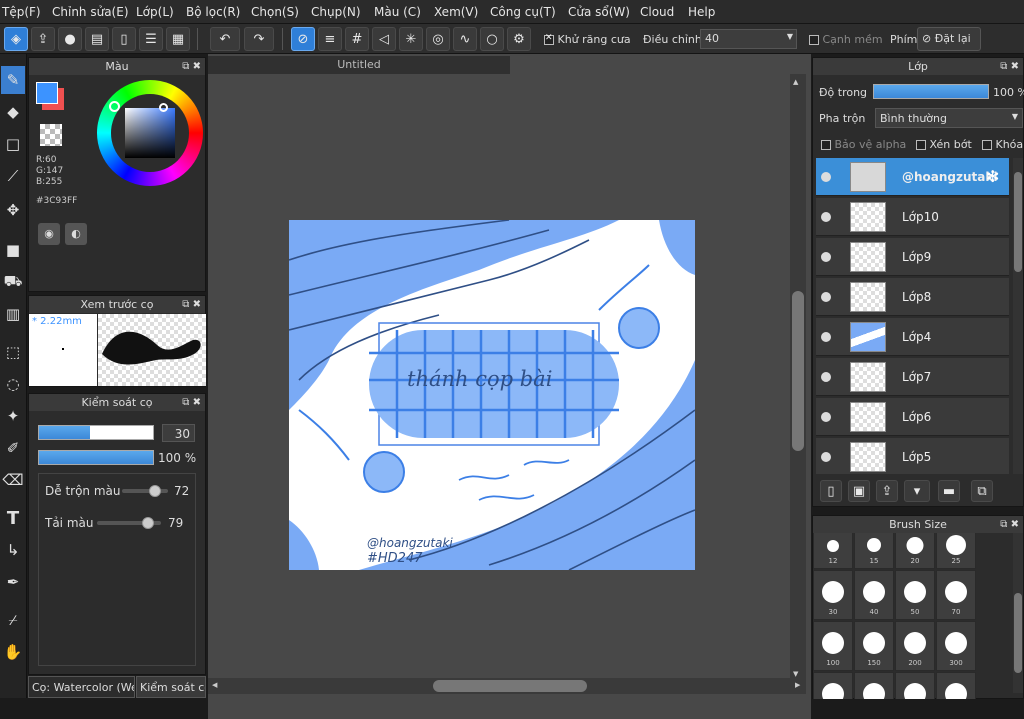  I want to click on brush-size-cell: 30, so click(833, 595).